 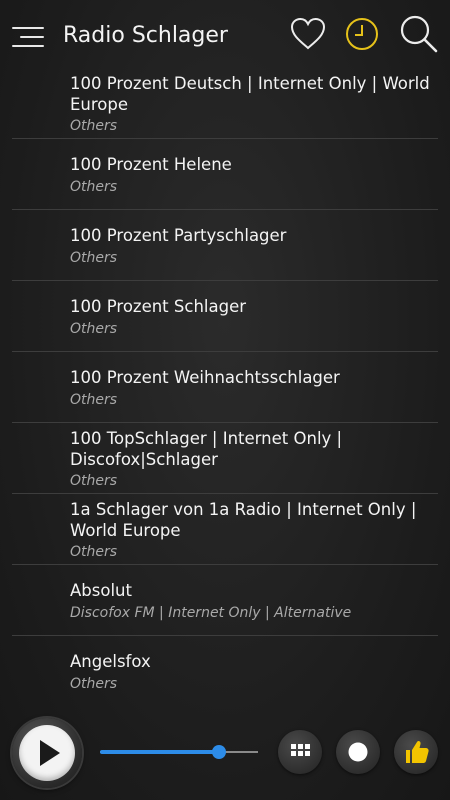 I want to click on station-row: 100 Prozent Partyschlager Others, so click(x=225, y=245).